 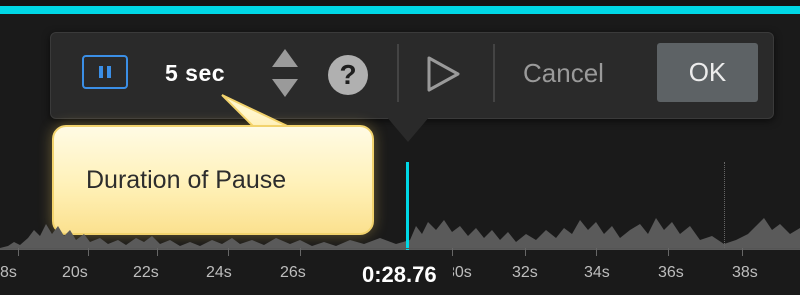 I want to click on timeline-ruler, so click(x=400, y=248).